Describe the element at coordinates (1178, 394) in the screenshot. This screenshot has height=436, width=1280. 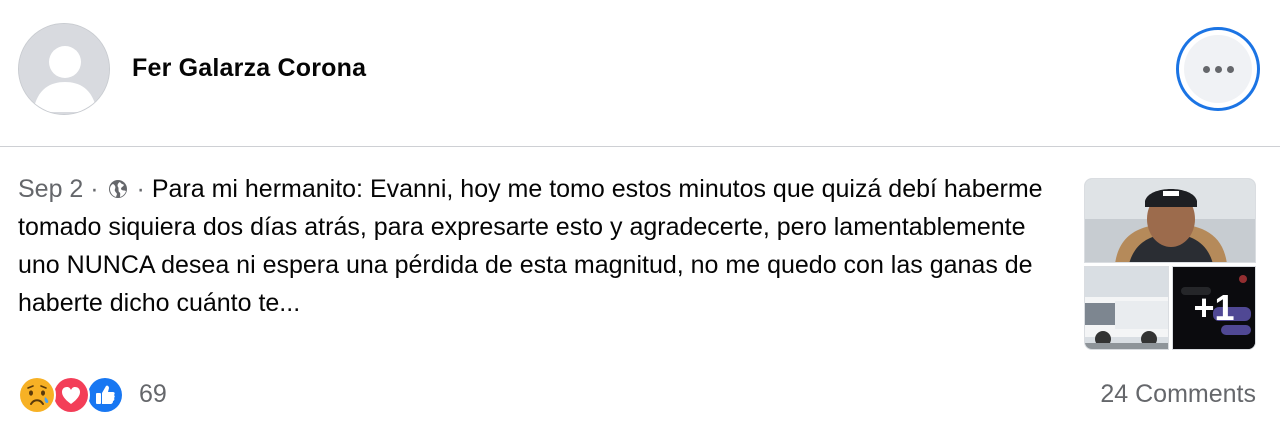
I see `comments-count: 24 Comments` at that location.